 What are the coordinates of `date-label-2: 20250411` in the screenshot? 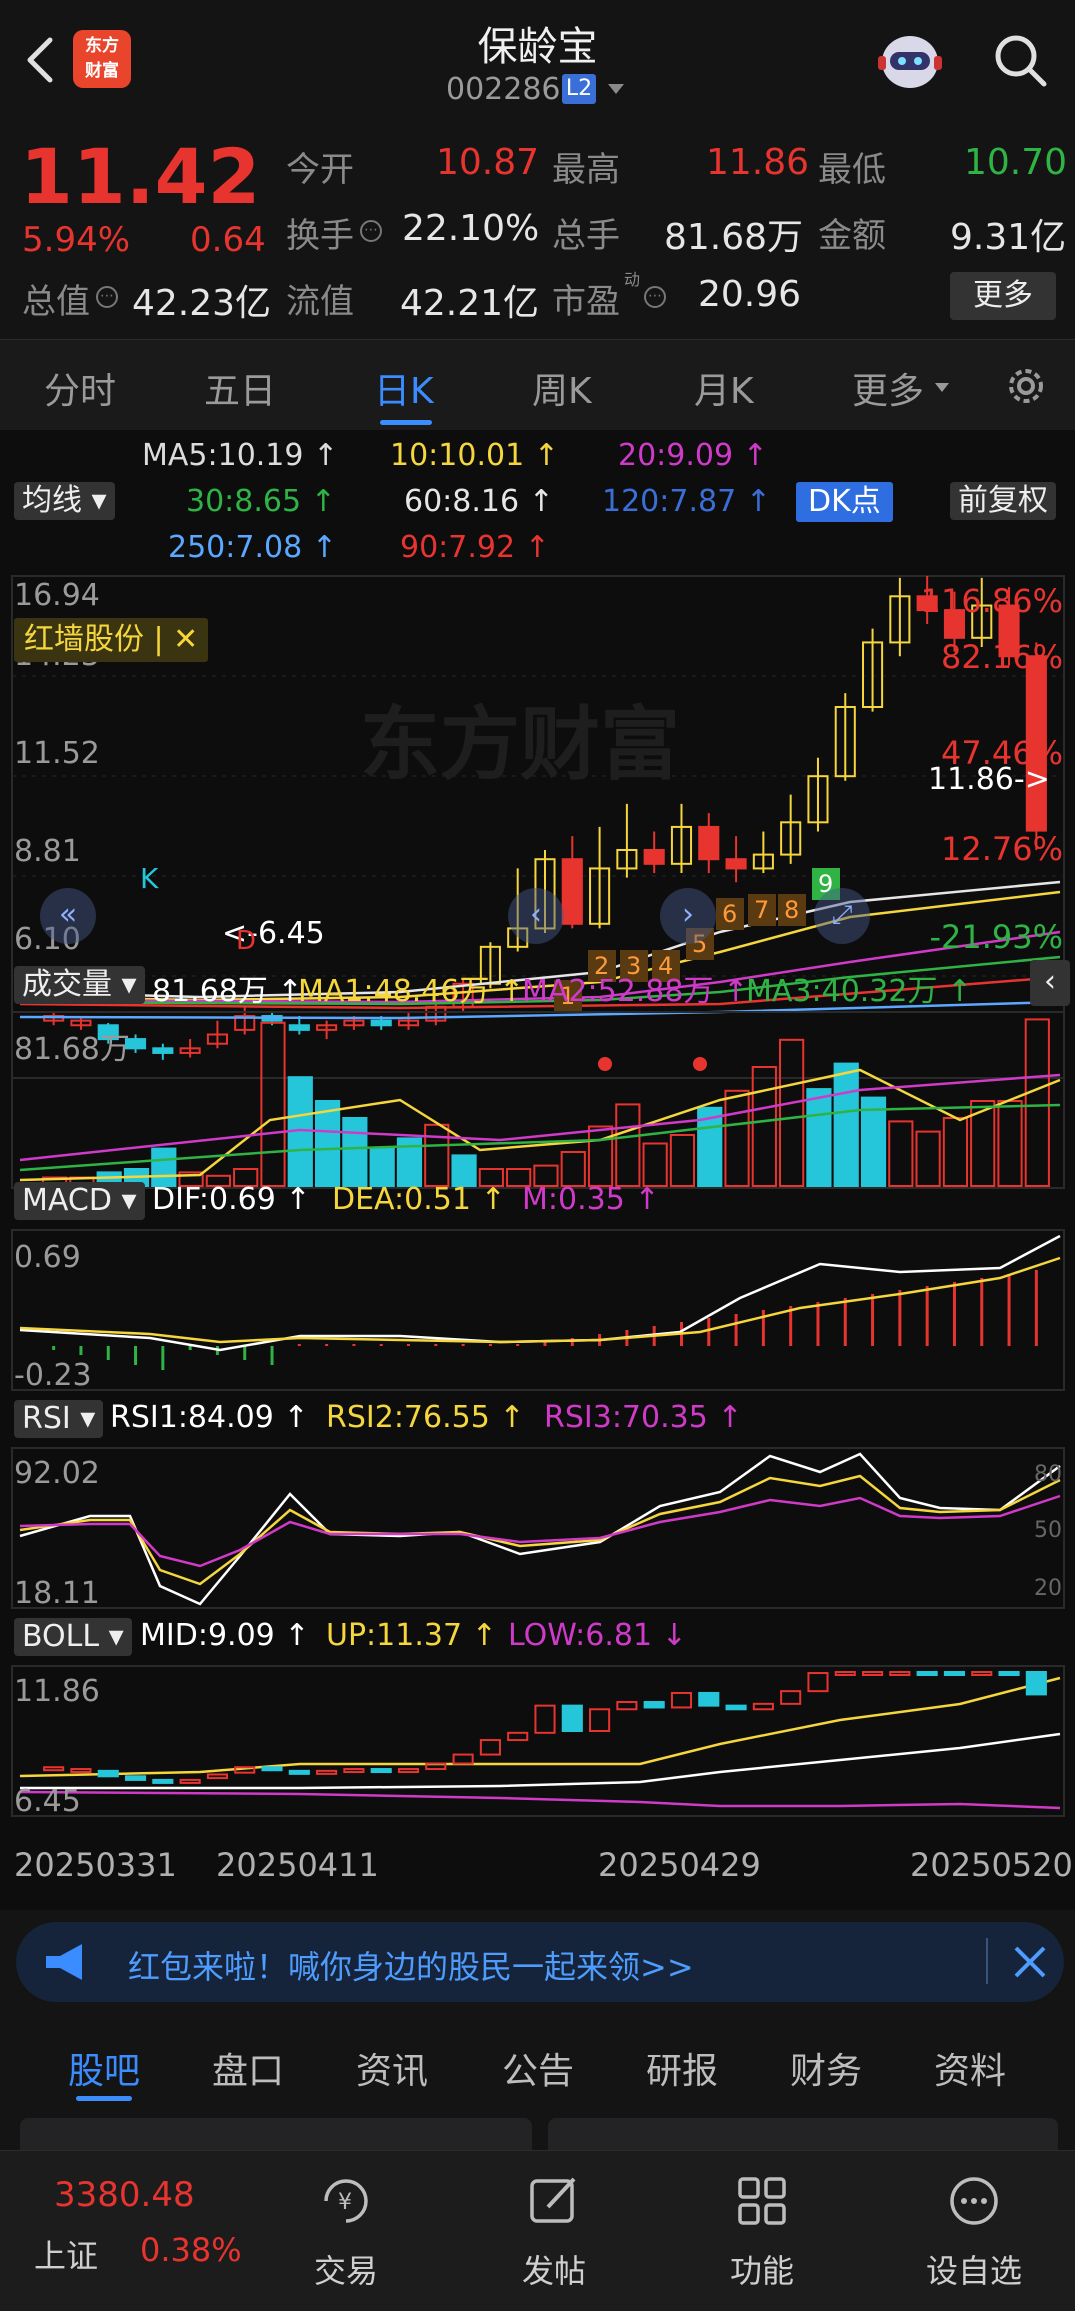 It's located at (297, 1865).